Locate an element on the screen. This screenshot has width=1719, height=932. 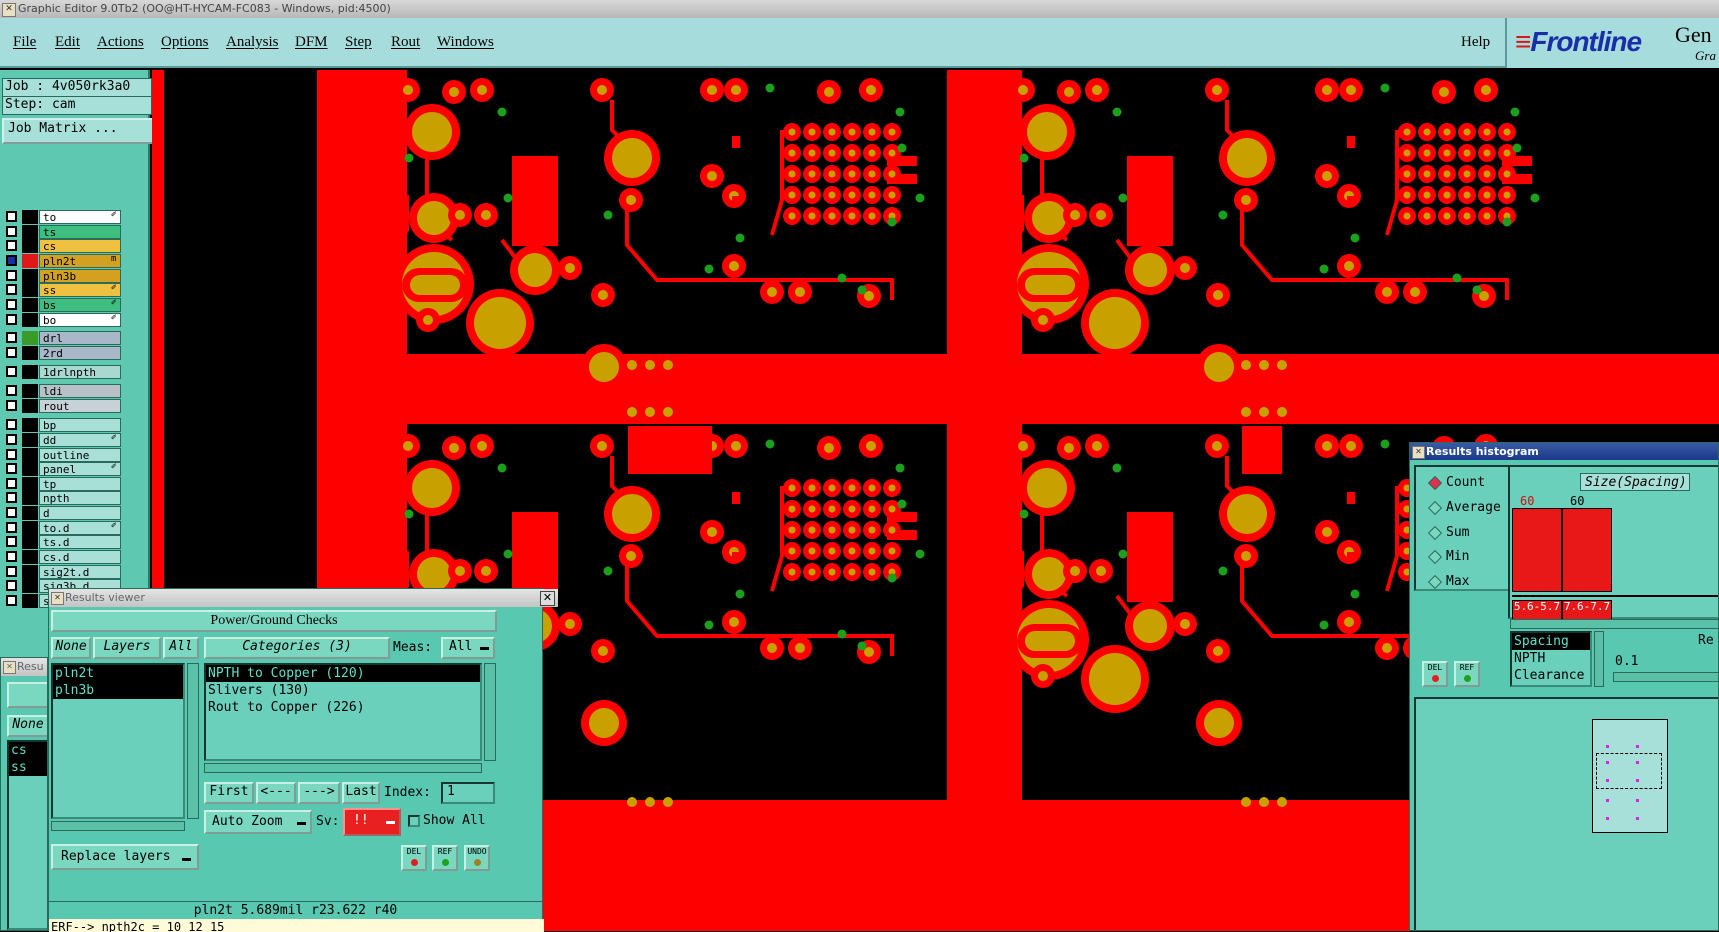
histogram-category-item: NPTH is located at coordinates (1551, 658).